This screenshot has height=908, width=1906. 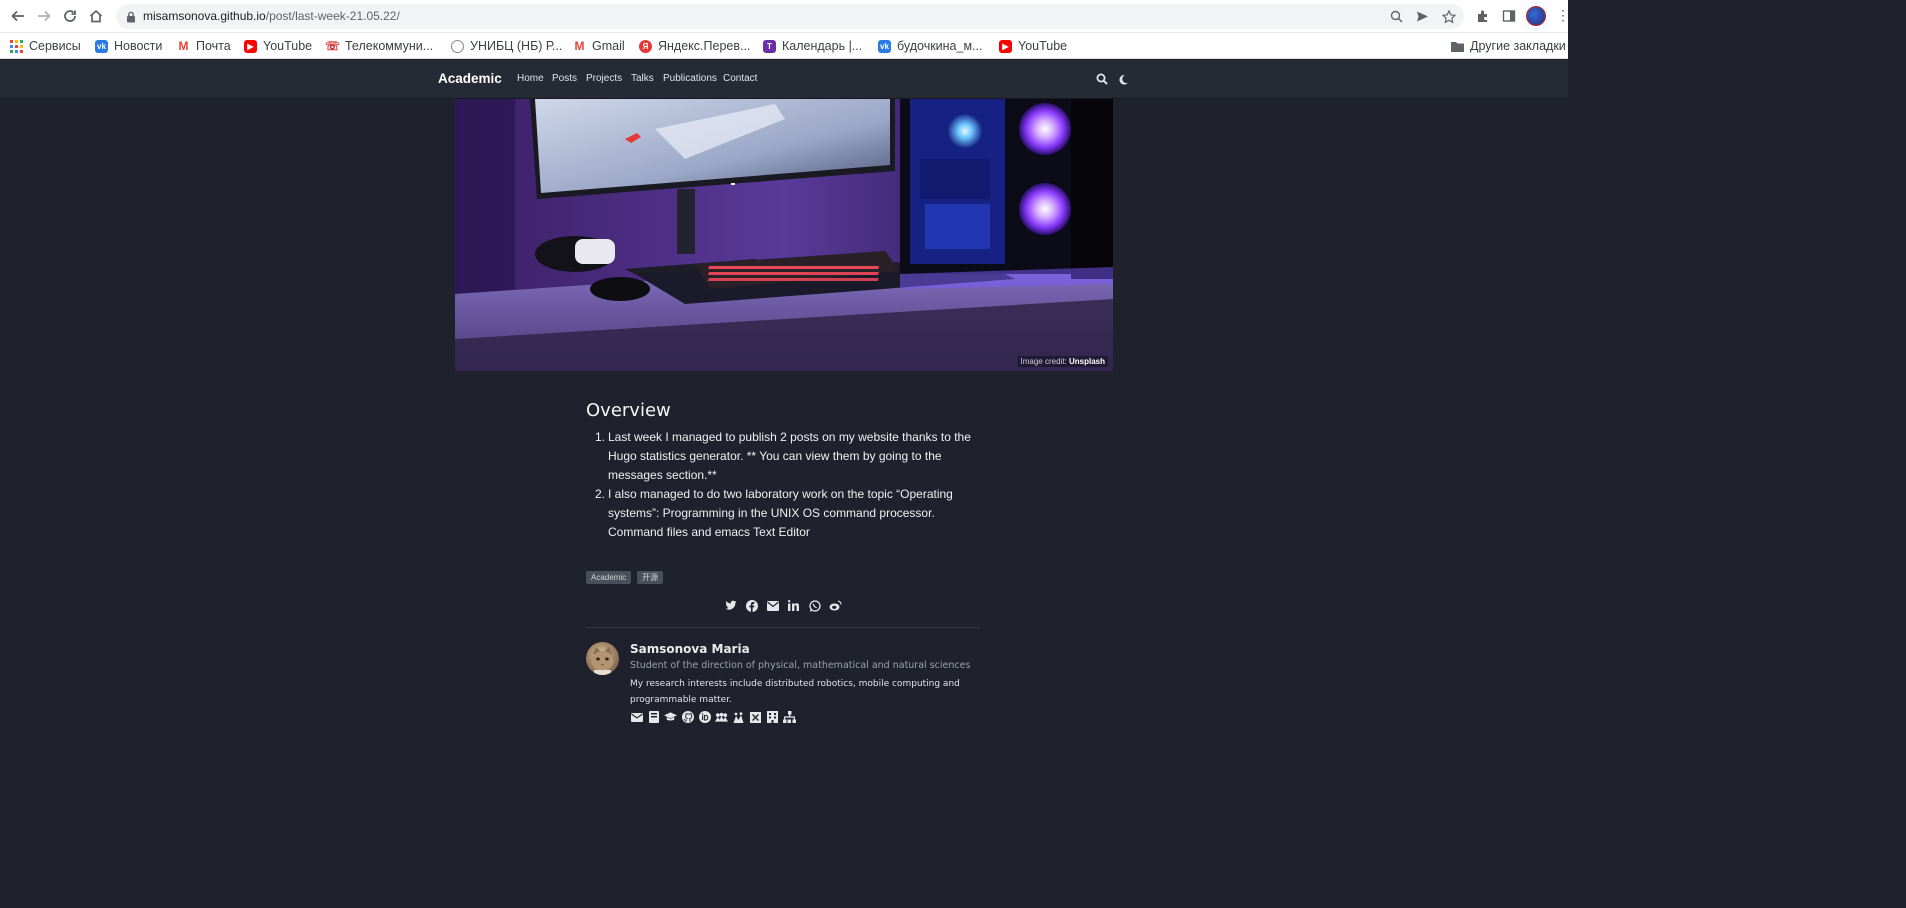 What do you see at coordinates (1033, 46) in the screenshot?
I see `bookmark-youtube-2: ▶ YouTube` at bounding box center [1033, 46].